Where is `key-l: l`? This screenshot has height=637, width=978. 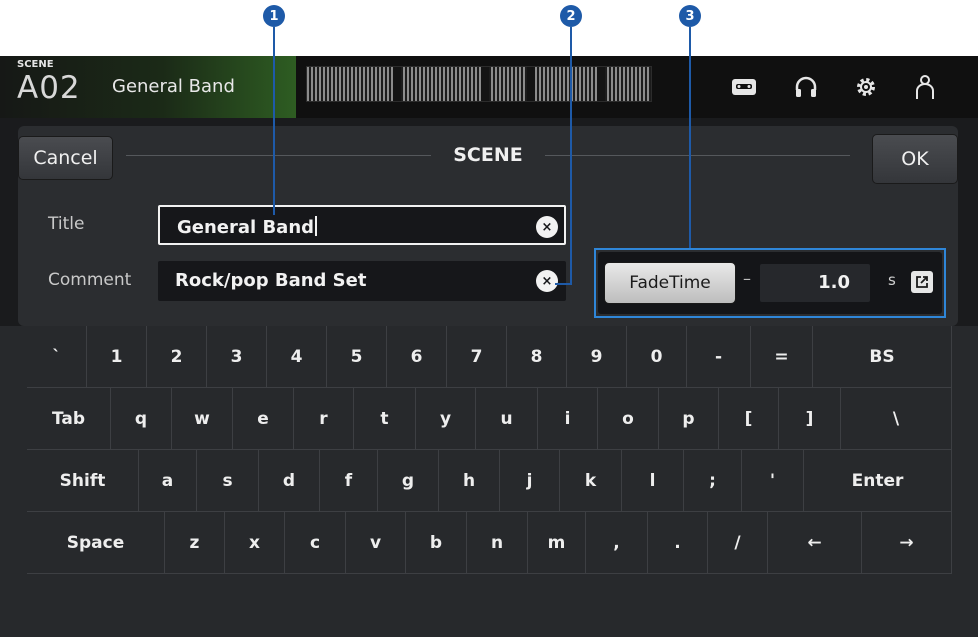 key-l: l is located at coordinates (653, 481).